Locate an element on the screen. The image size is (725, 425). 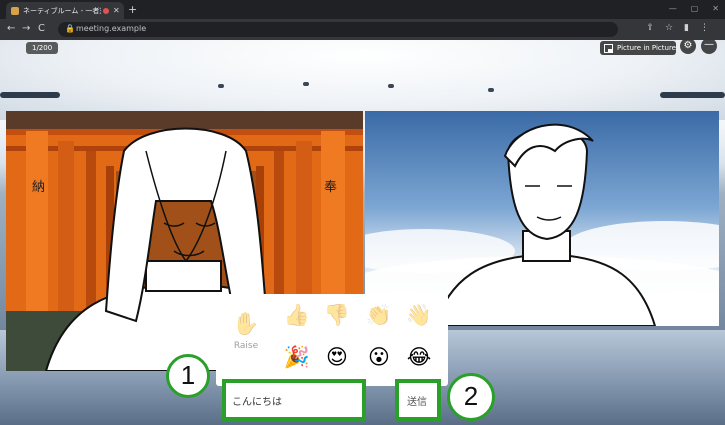
callout-marker-1: 1 is located at coordinates (188, 376).